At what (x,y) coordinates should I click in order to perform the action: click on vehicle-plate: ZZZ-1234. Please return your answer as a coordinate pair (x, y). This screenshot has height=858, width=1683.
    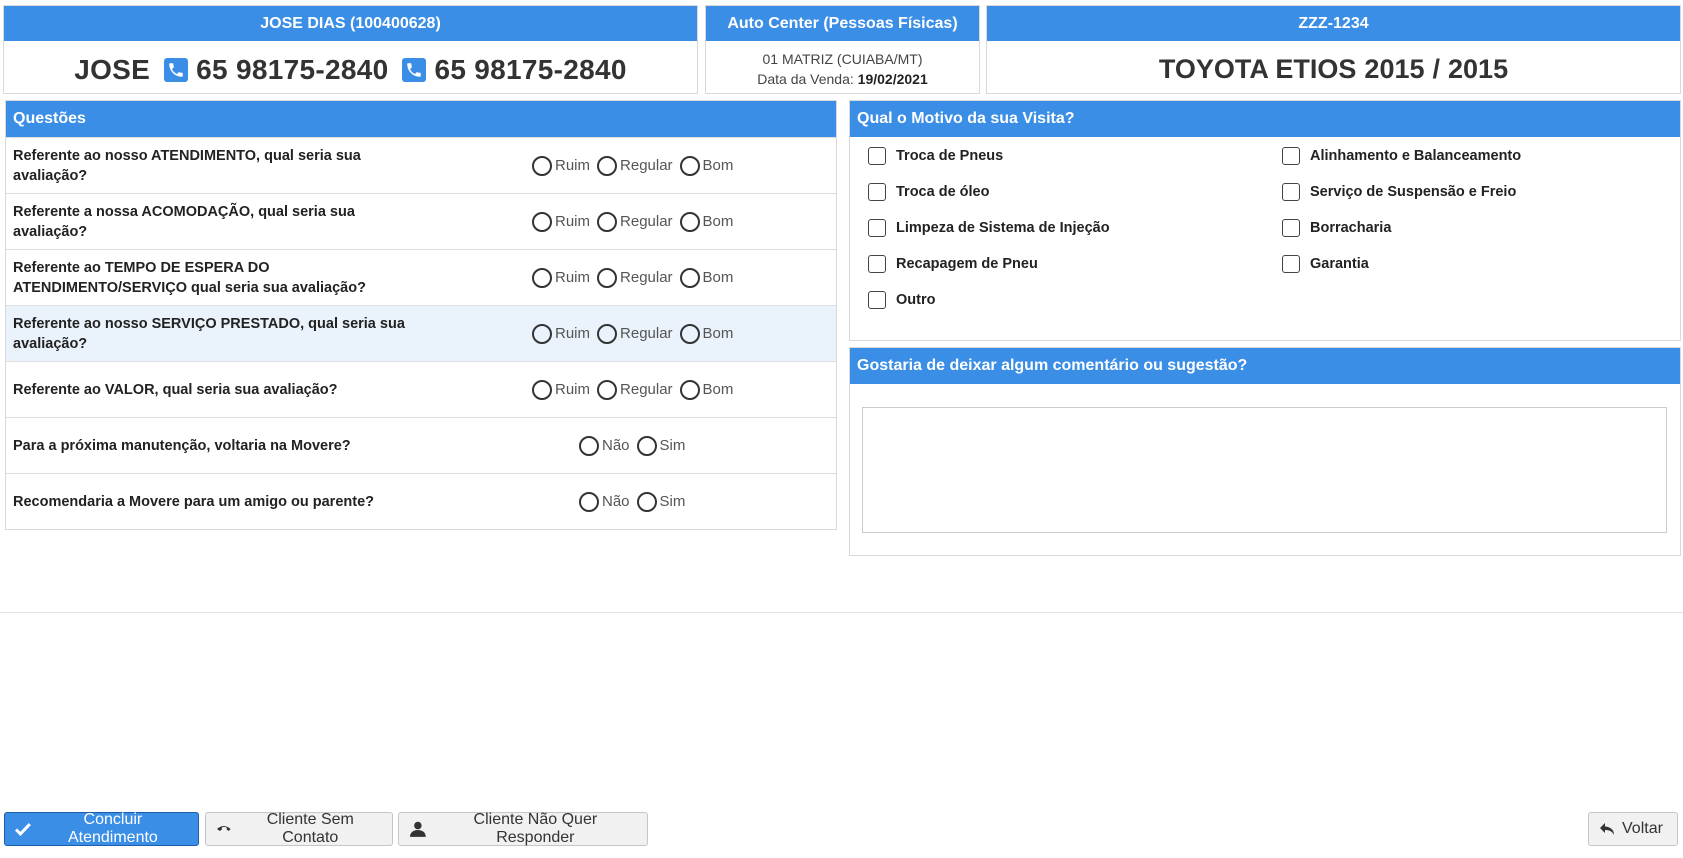
    Looking at the image, I should click on (1333, 23).